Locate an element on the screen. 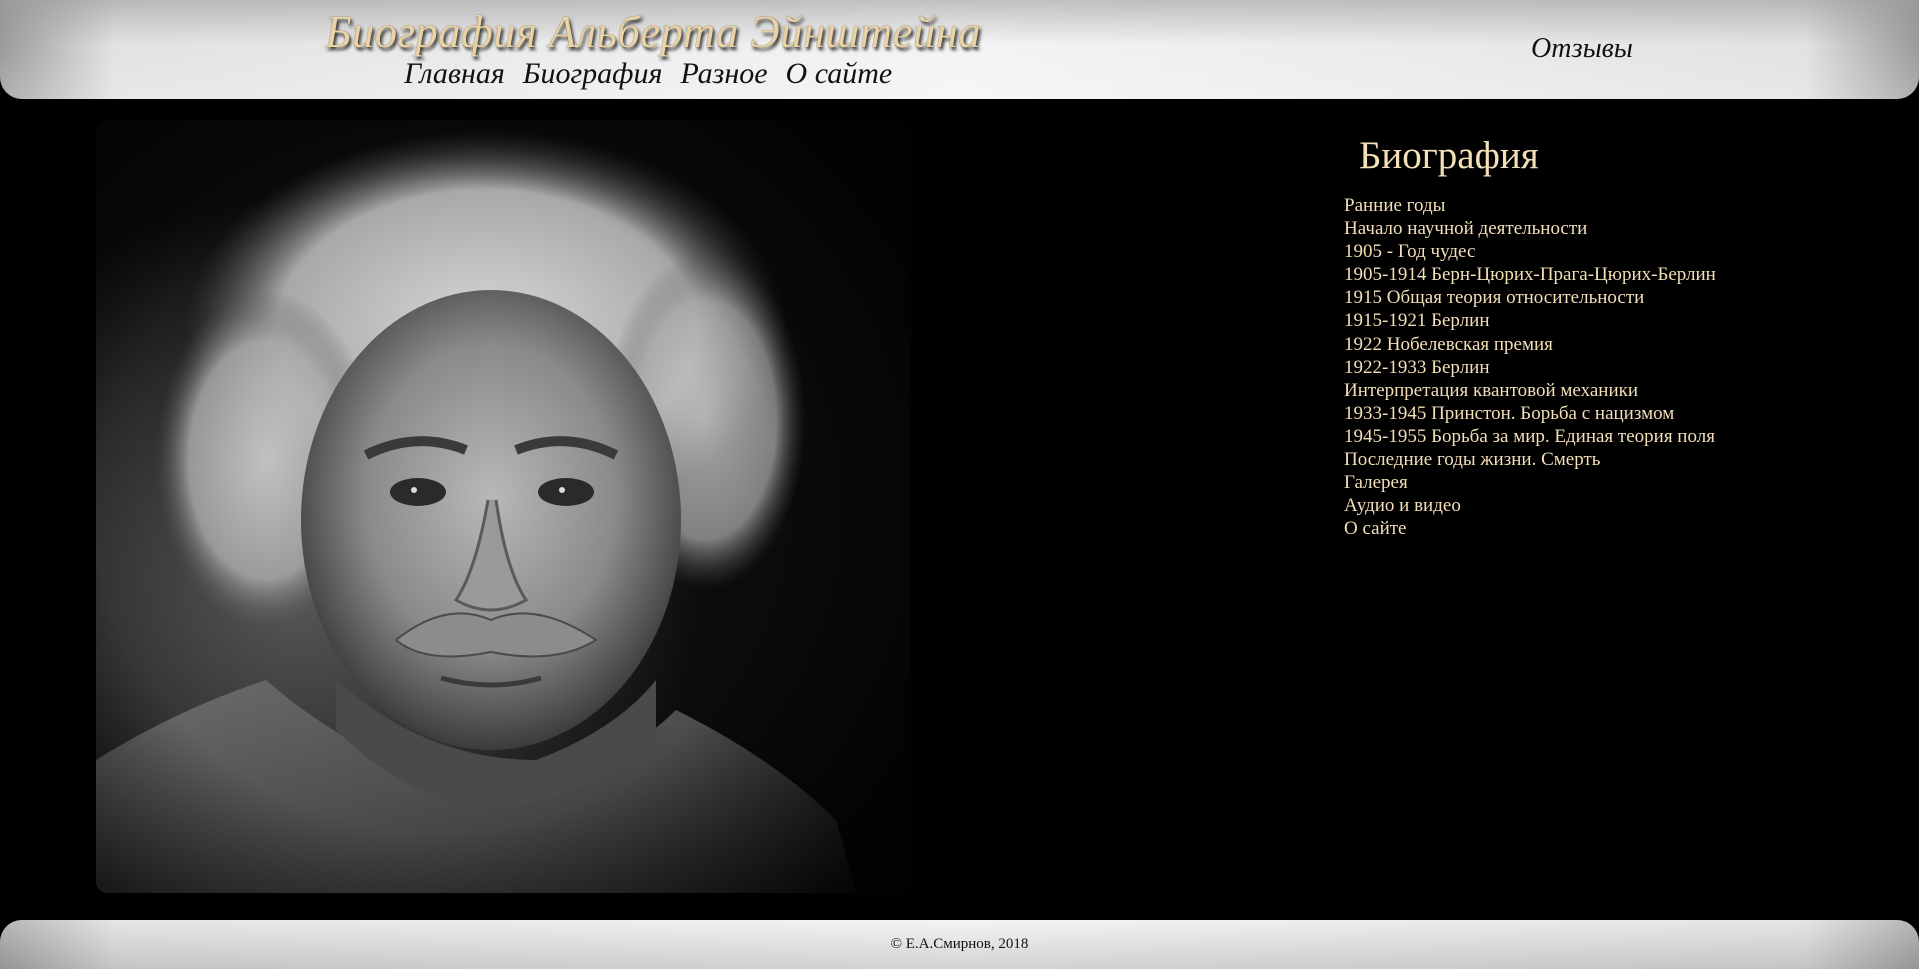  nav-link-misc: Разное is located at coordinates (723, 73).